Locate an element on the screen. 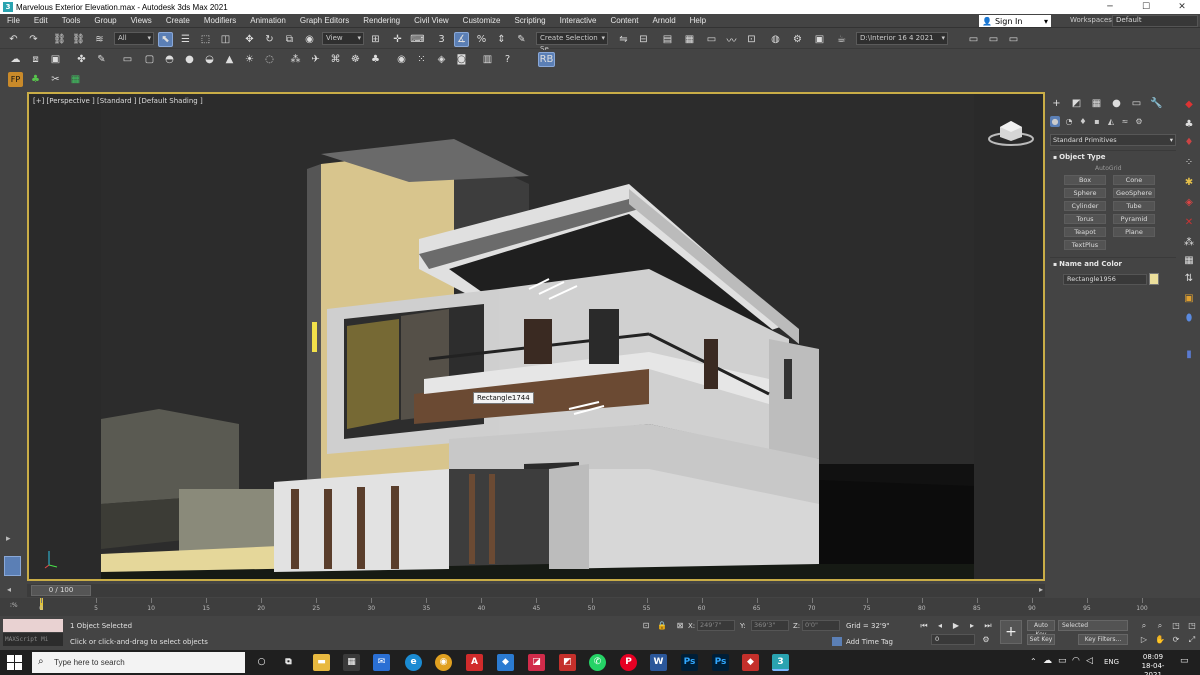  whatsapp-icon: ✆ is located at coordinates (597, 662).